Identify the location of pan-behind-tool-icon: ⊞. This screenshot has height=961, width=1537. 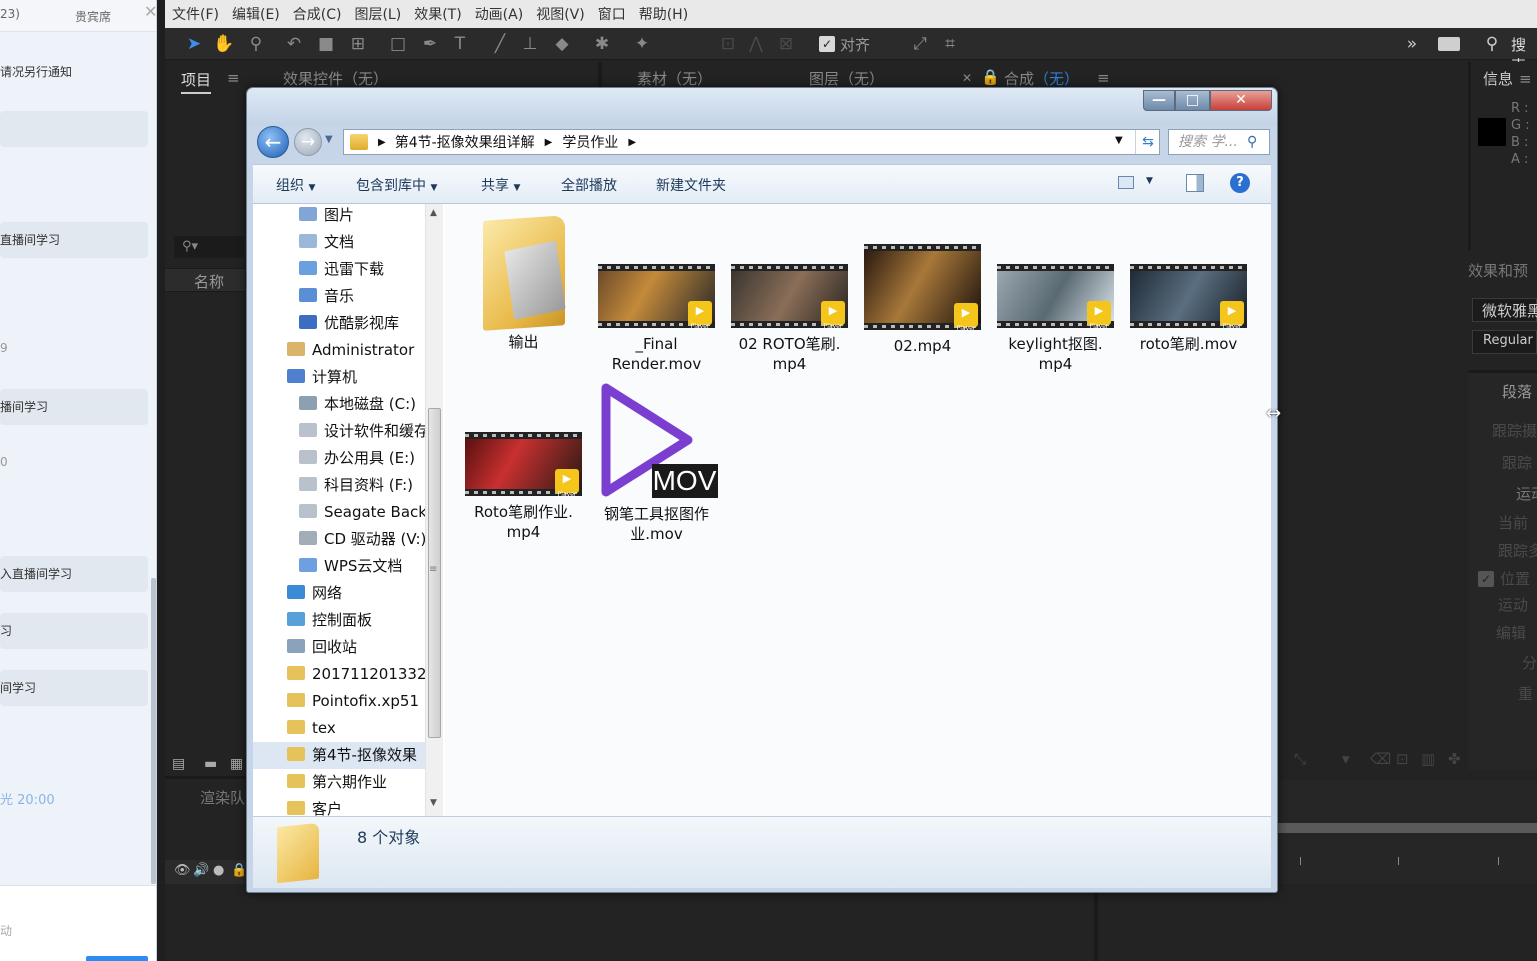
(358, 44).